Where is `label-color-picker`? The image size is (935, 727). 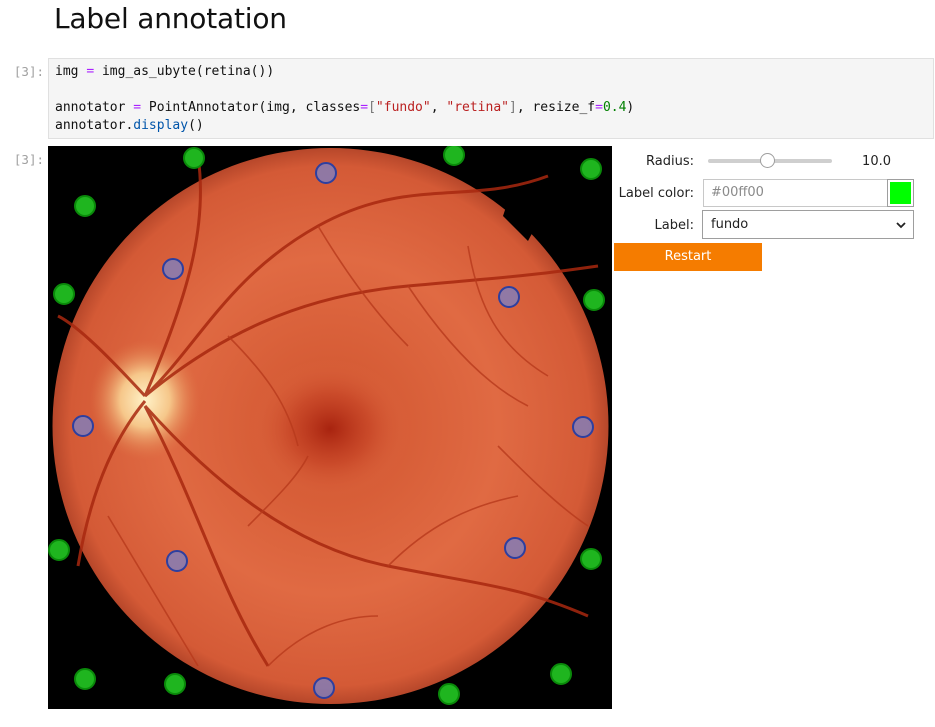
label-color-picker is located at coordinates (900, 193).